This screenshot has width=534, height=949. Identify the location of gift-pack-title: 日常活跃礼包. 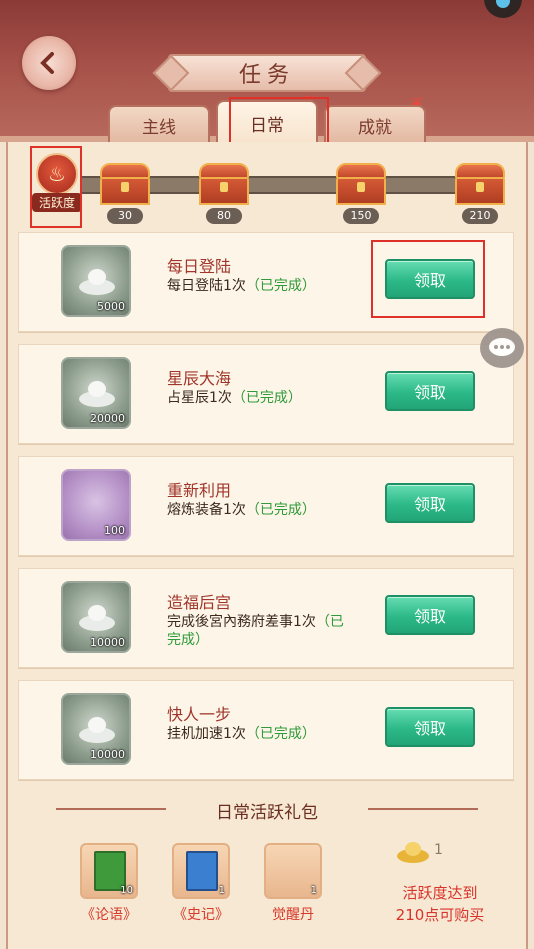
(267, 813).